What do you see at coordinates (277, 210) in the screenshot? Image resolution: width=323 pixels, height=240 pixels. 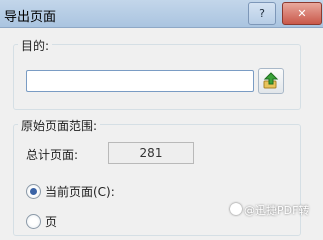 I see `watermark-text: @迅捷PDF转` at bounding box center [277, 210].